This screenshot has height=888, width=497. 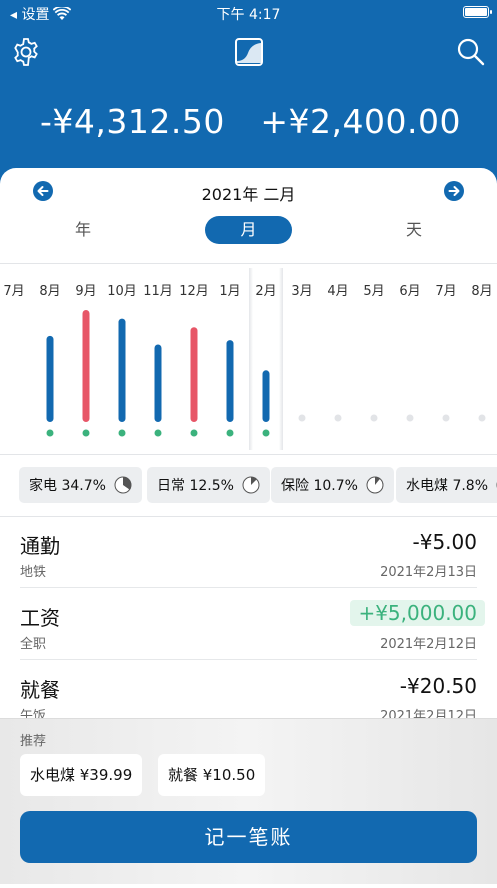 What do you see at coordinates (132, 121) in the screenshot?
I see `total-expense: -¥4,312.50` at bounding box center [132, 121].